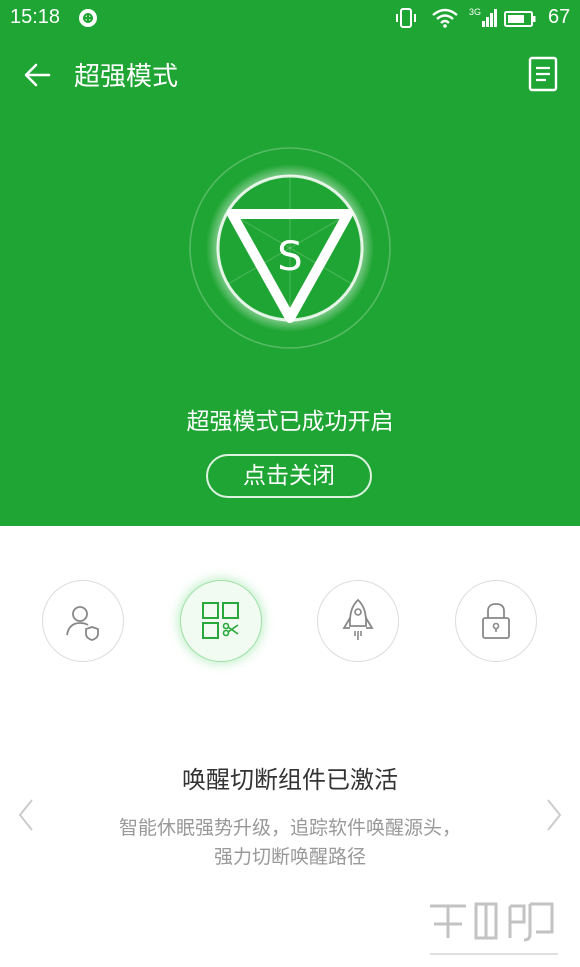 This screenshot has width=580, height=967. I want to click on super-mode-emblem: S, so click(290, 248).